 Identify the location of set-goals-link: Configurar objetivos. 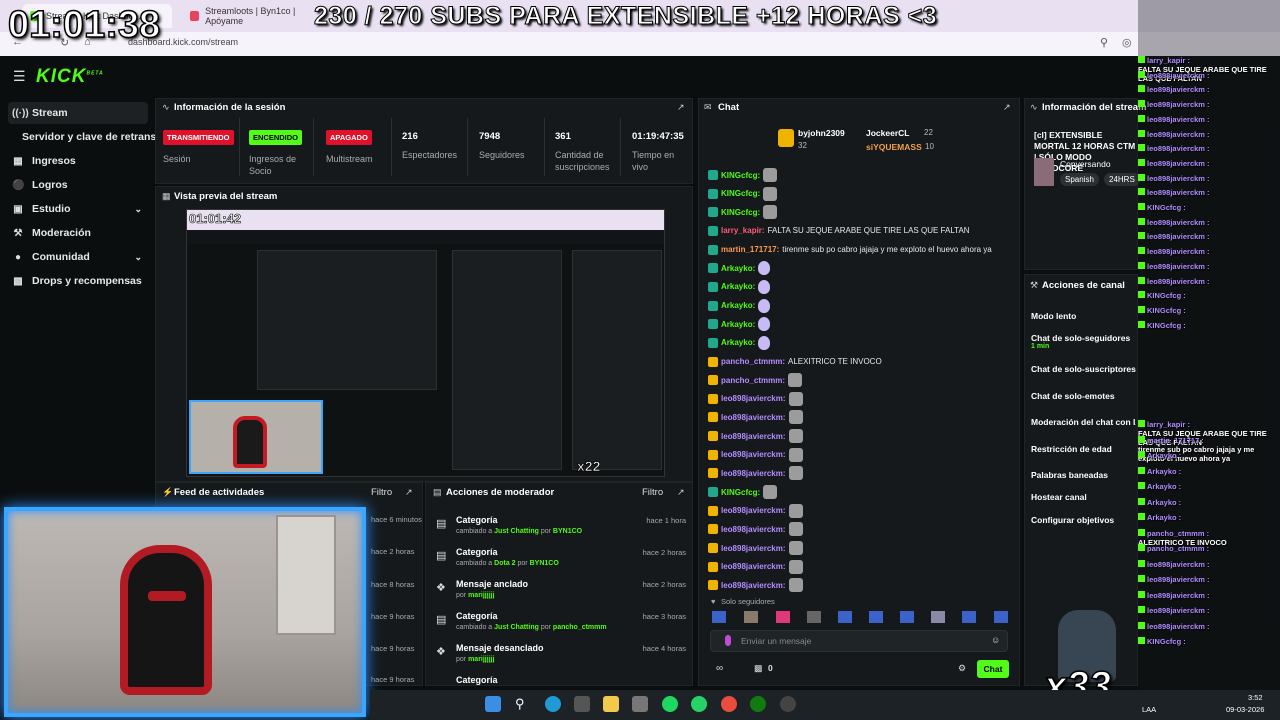
(1072, 520).